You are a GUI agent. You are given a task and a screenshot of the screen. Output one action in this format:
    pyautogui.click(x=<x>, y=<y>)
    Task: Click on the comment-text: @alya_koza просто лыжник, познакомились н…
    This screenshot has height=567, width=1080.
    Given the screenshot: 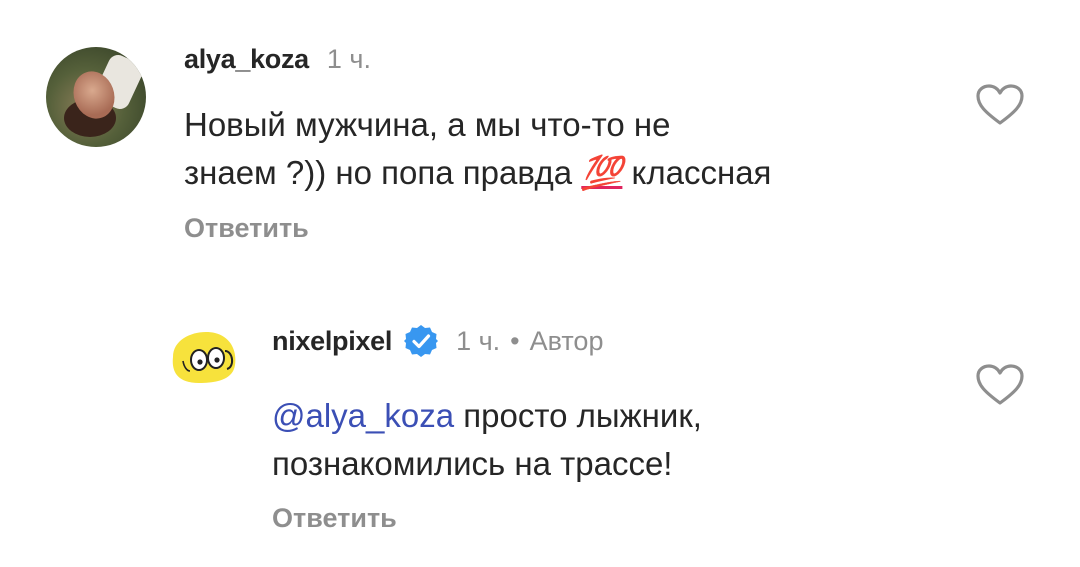 What is the action you would take?
    pyautogui.click(x=487, y=439)
    